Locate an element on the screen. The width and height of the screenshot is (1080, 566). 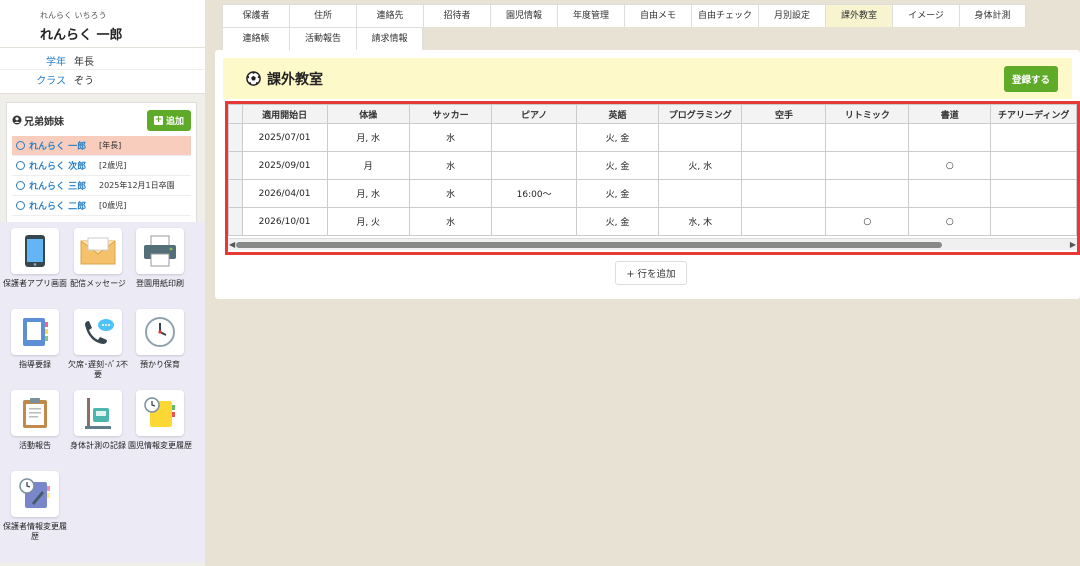
table-cell: 2025/09/01 is located at coordinates (284, 165).